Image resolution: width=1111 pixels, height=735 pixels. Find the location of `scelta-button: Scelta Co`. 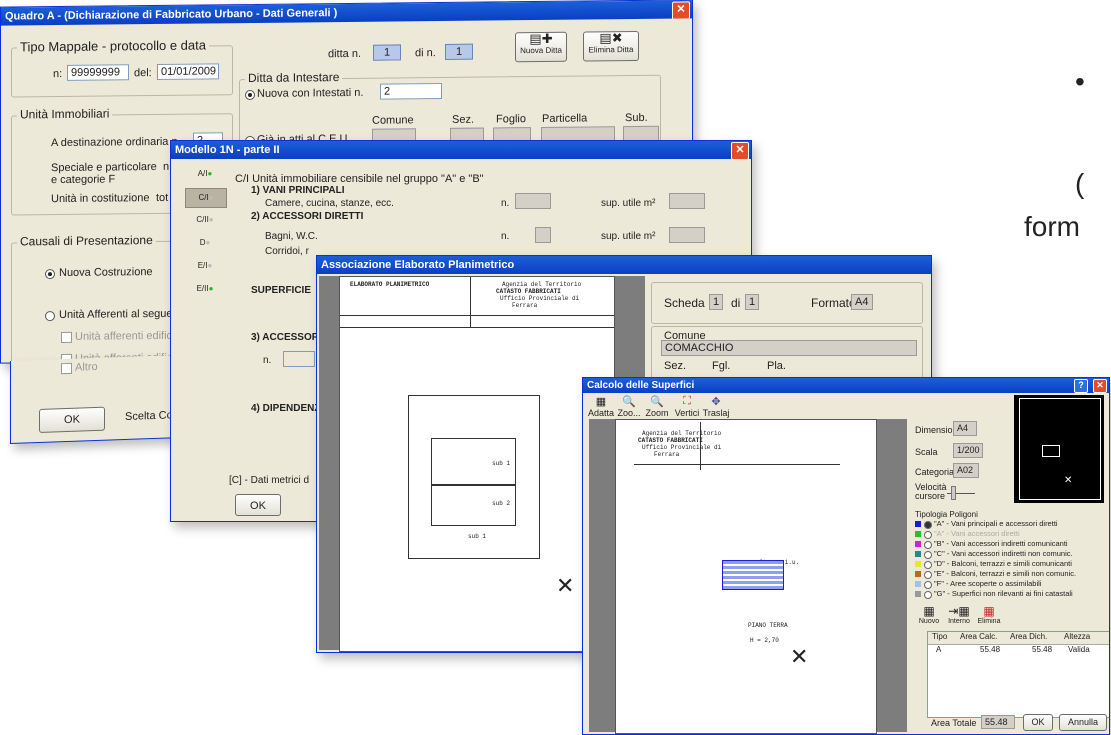

scelta-button: Scelta Co is located at coordinates (149, 416).